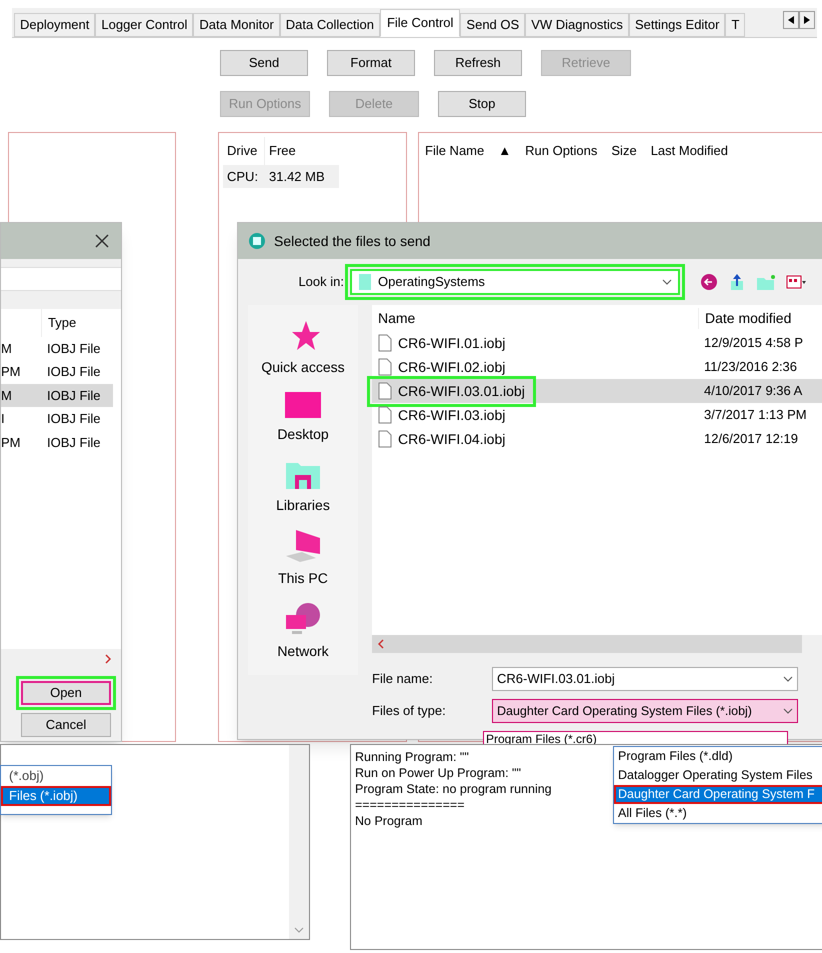 The image size is (822, 953). Describe the element at coordinates (597, 367) in the screenshot. I see `file-row: CR6-WIFI.02.iobj 11/23/2016 2:36` at that location.